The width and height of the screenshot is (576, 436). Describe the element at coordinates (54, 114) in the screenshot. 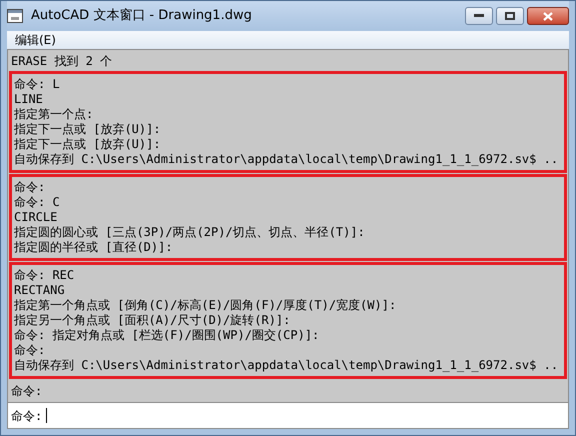

I see `console-line: 指定第一个点:` at that location.